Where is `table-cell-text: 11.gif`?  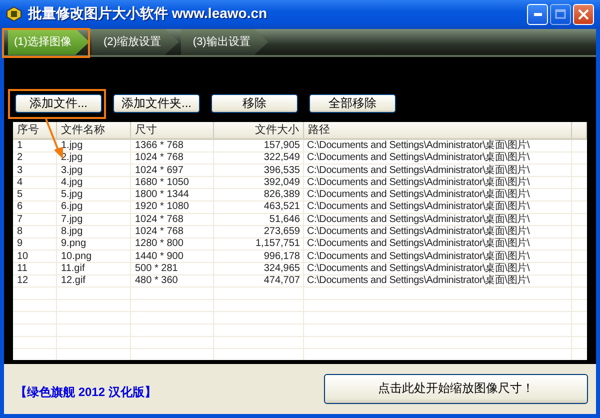 table-cell-text: 11.gif is located at coordinates (73, 269).